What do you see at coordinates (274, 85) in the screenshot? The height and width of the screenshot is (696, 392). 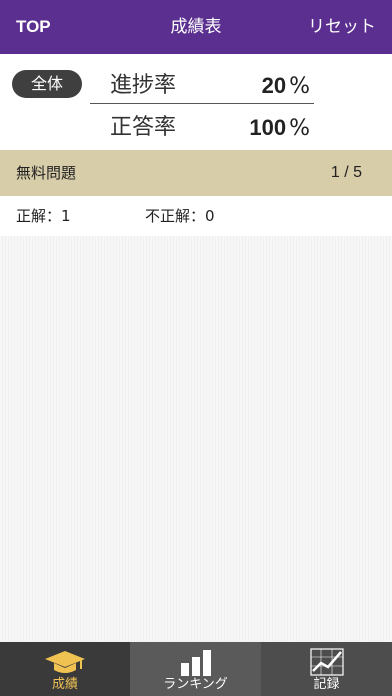 I see `progress-rate-number: 20` at bounding box center [274, 85].